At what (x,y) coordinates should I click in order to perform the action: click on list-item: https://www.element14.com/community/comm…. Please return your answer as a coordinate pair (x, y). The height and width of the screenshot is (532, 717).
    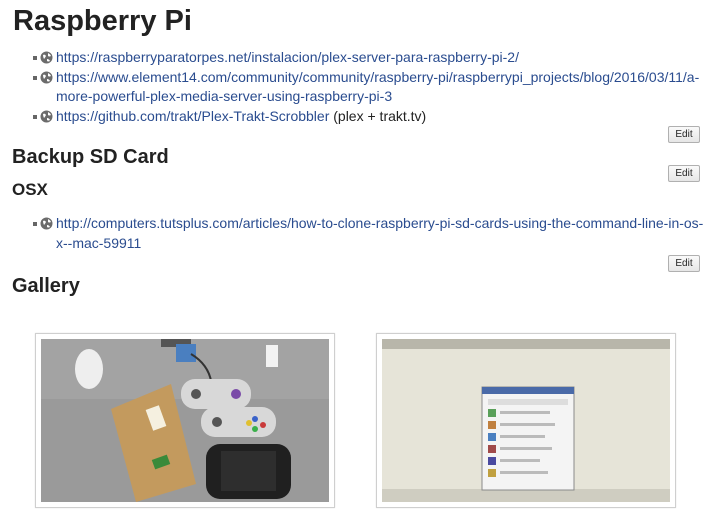
    Looking at the image, I should click on (371, 87).